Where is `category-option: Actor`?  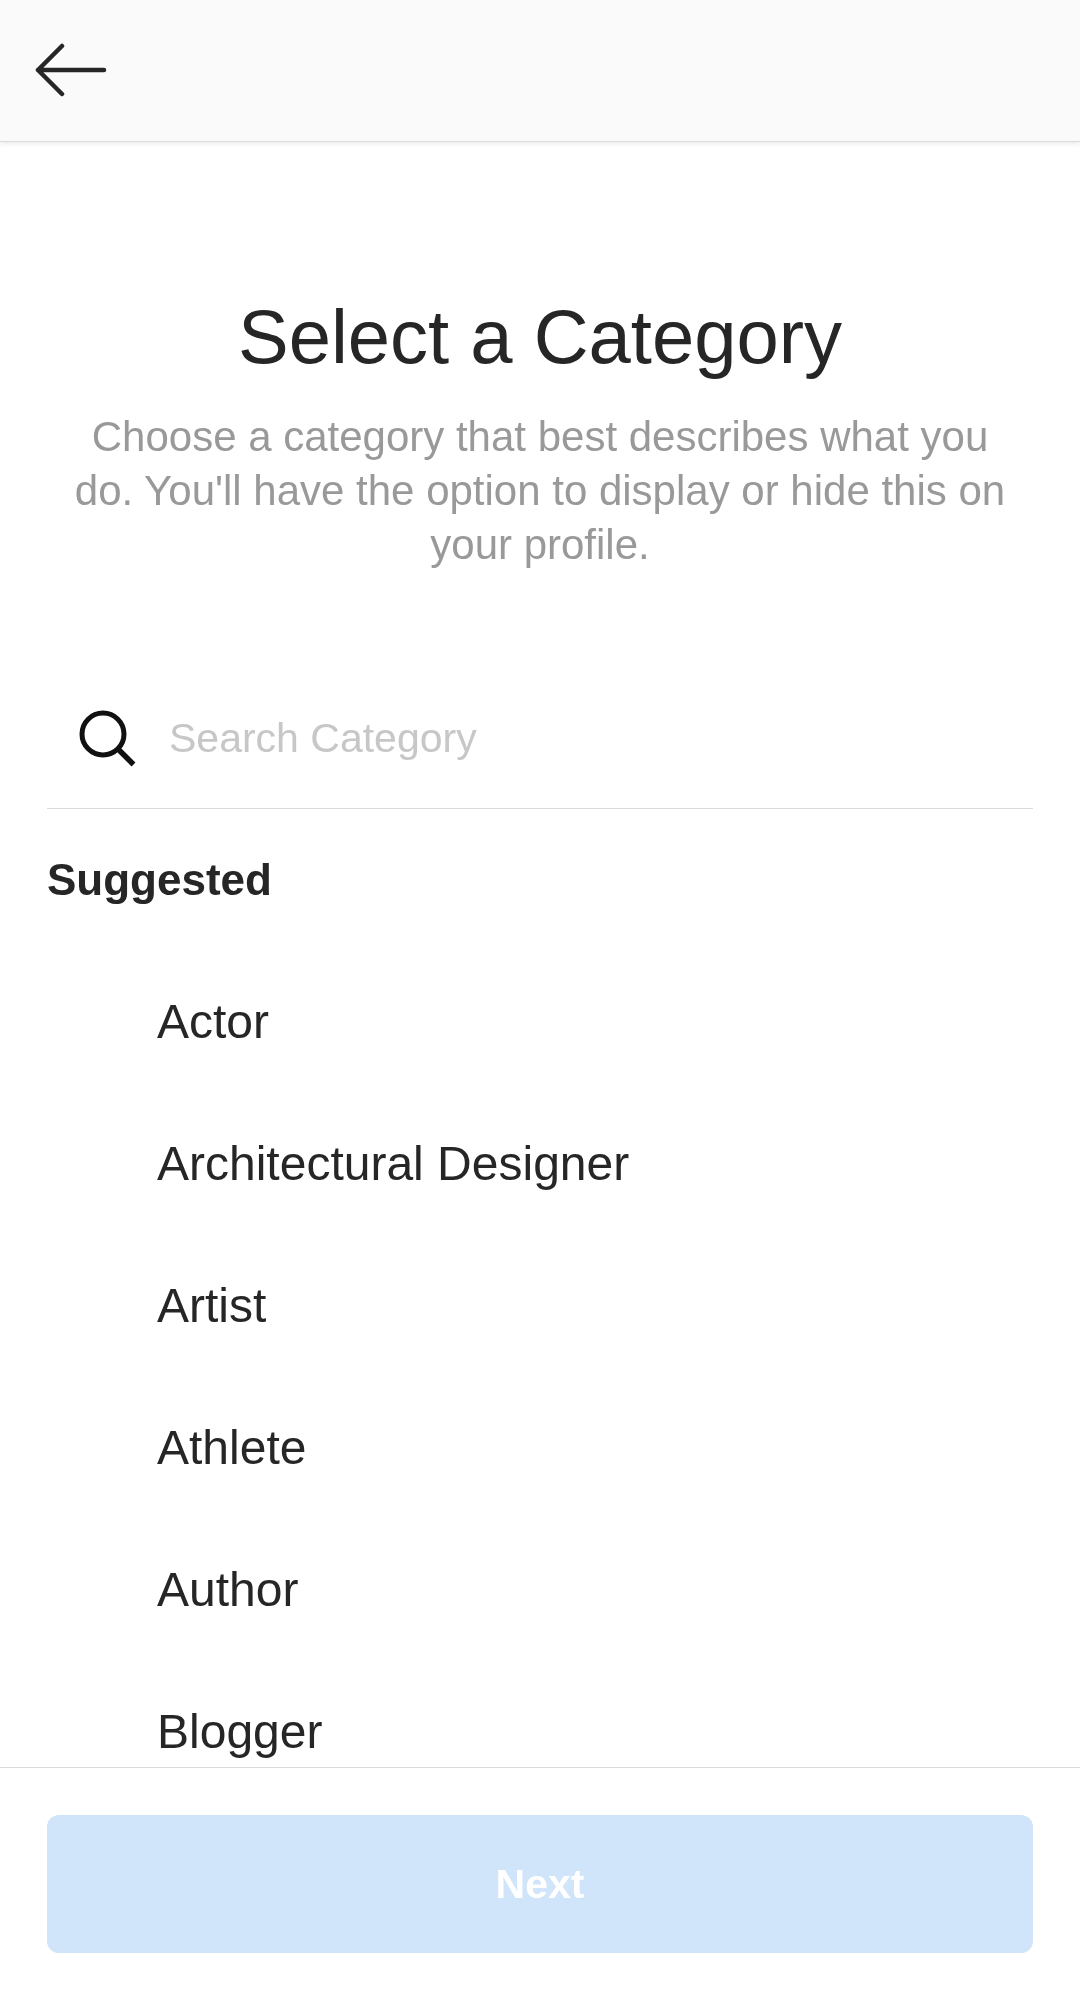
category-option: Actor is located at coordinates (540, 1021).